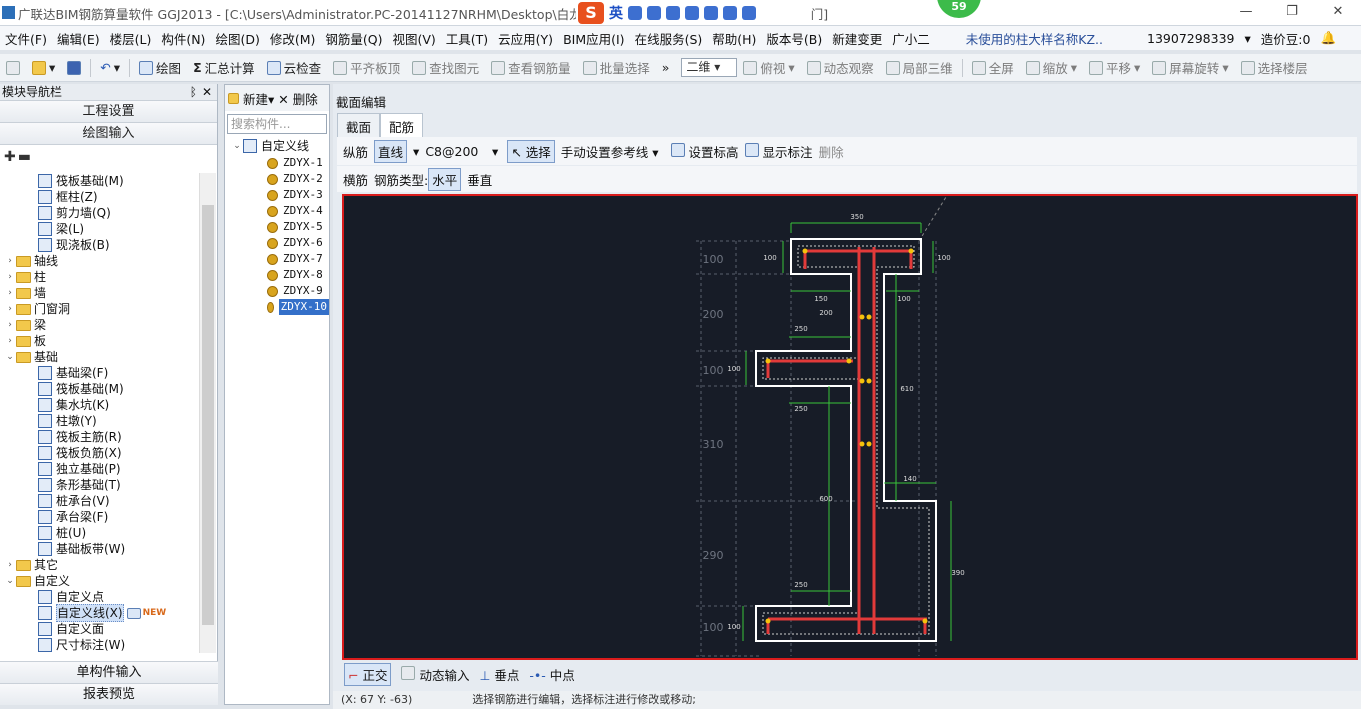 This screenshot has height=709, width=1361. What do you see at coordinates (109, 485) in the screenshot?
I see `nav-tree-item: 条形基础(T)` at bounding box center [109, 485].